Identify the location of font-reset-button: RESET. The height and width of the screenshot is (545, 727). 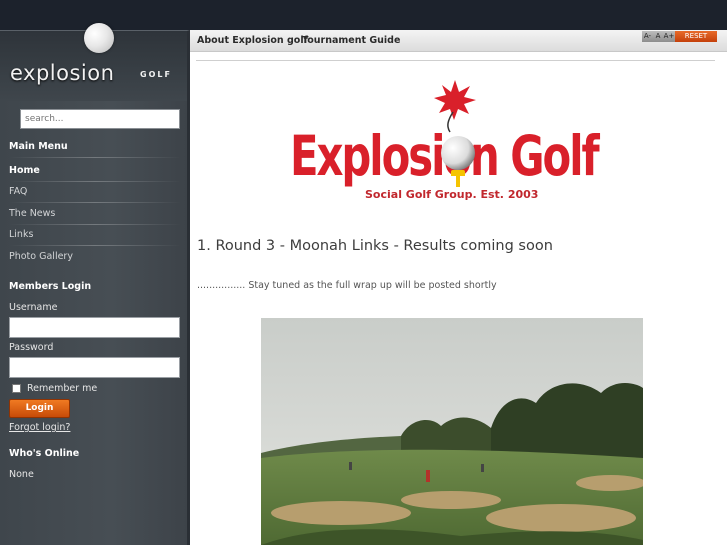
(696, 36).